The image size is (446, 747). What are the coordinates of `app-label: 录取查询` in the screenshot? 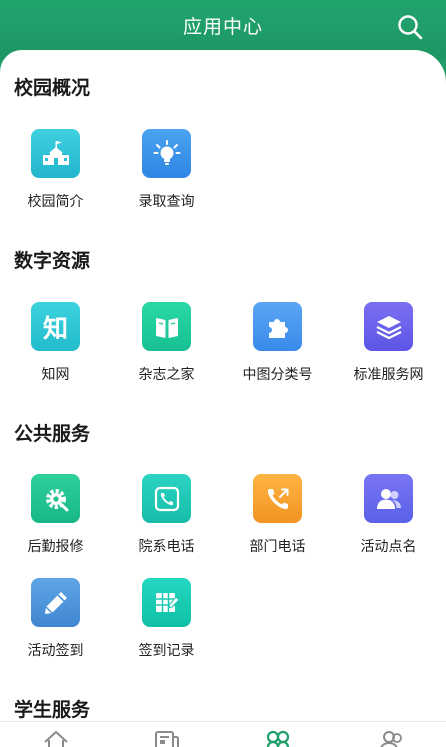 It's located at (166, 202).